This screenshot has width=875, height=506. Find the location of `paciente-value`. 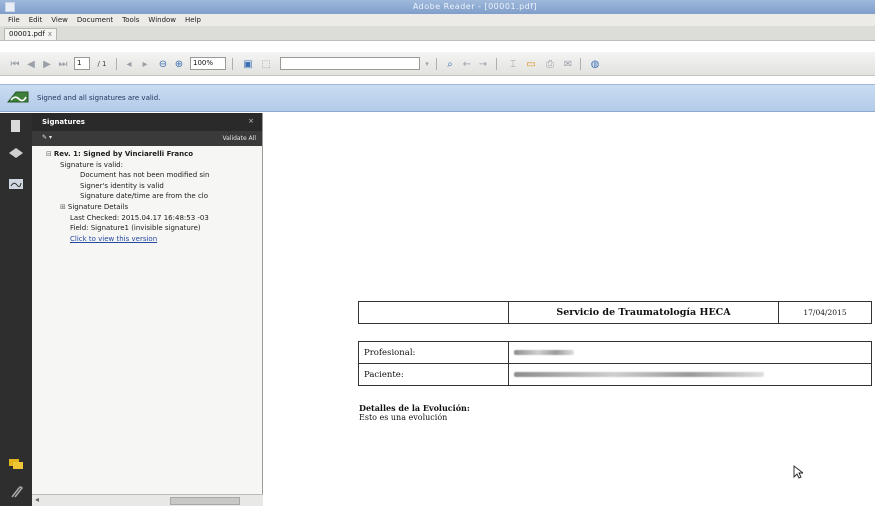

paciente-value is located at coordinates (690, 374).